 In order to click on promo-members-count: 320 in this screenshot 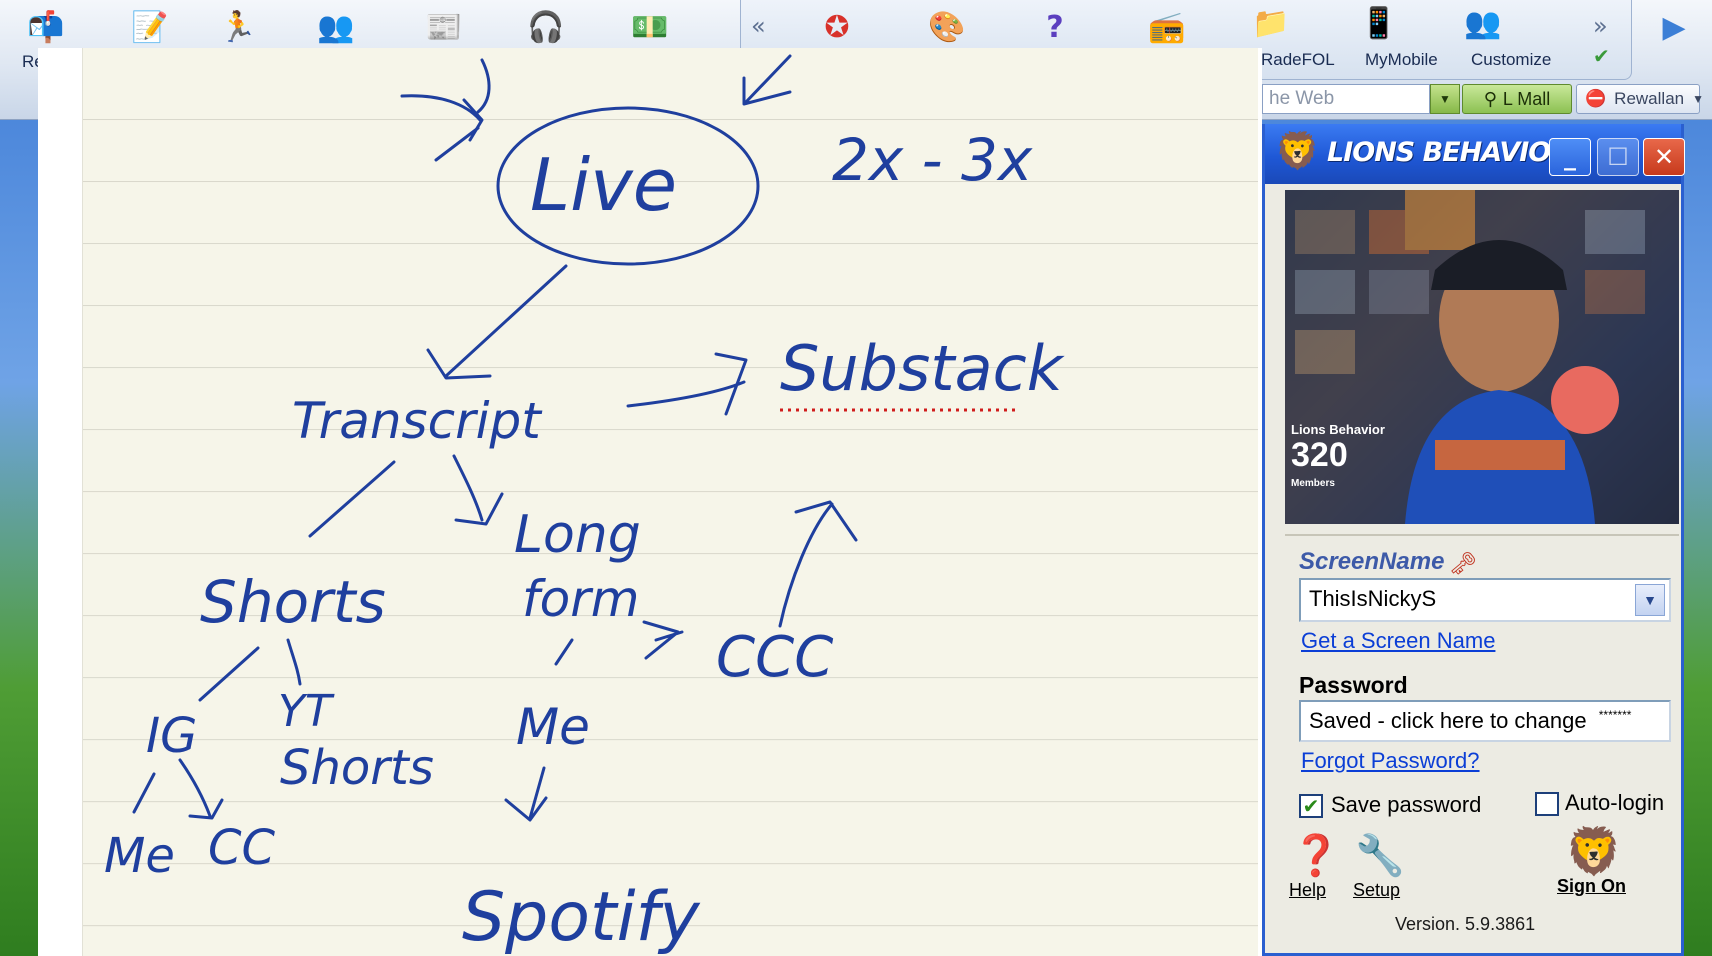, I will do `click(1319, 455)`.